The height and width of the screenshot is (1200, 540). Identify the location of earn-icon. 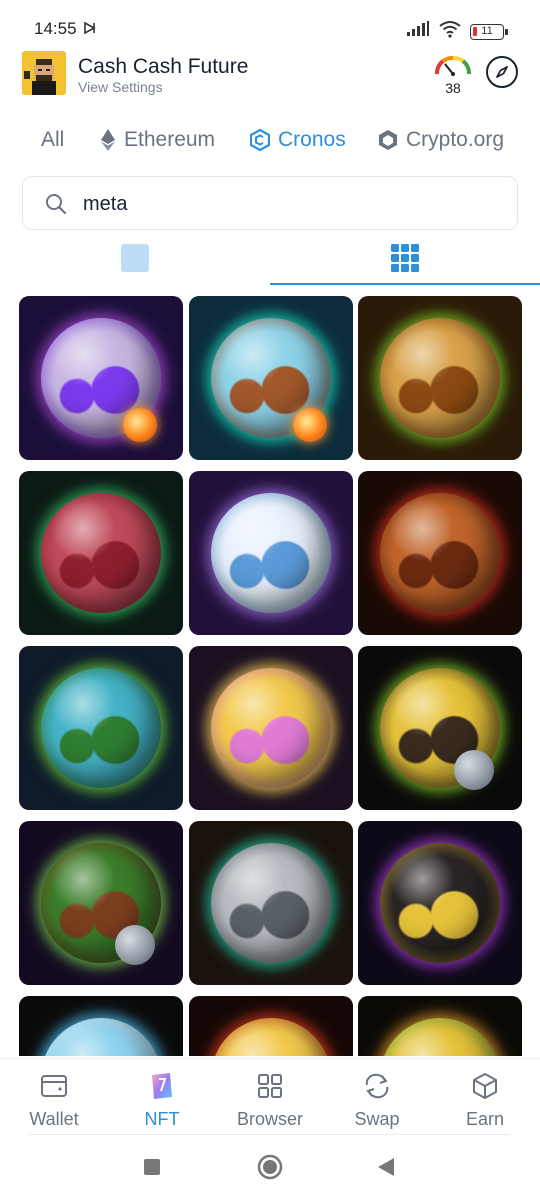
(485, 1086).